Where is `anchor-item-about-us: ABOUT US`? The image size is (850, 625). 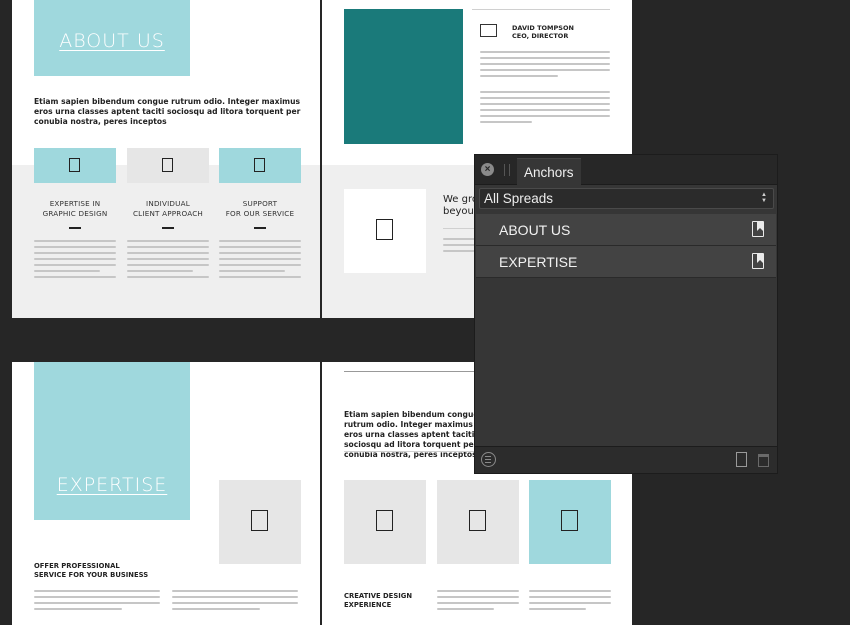
anchor-item-about-us: ABOUT US is located at coordinates (626, 230).